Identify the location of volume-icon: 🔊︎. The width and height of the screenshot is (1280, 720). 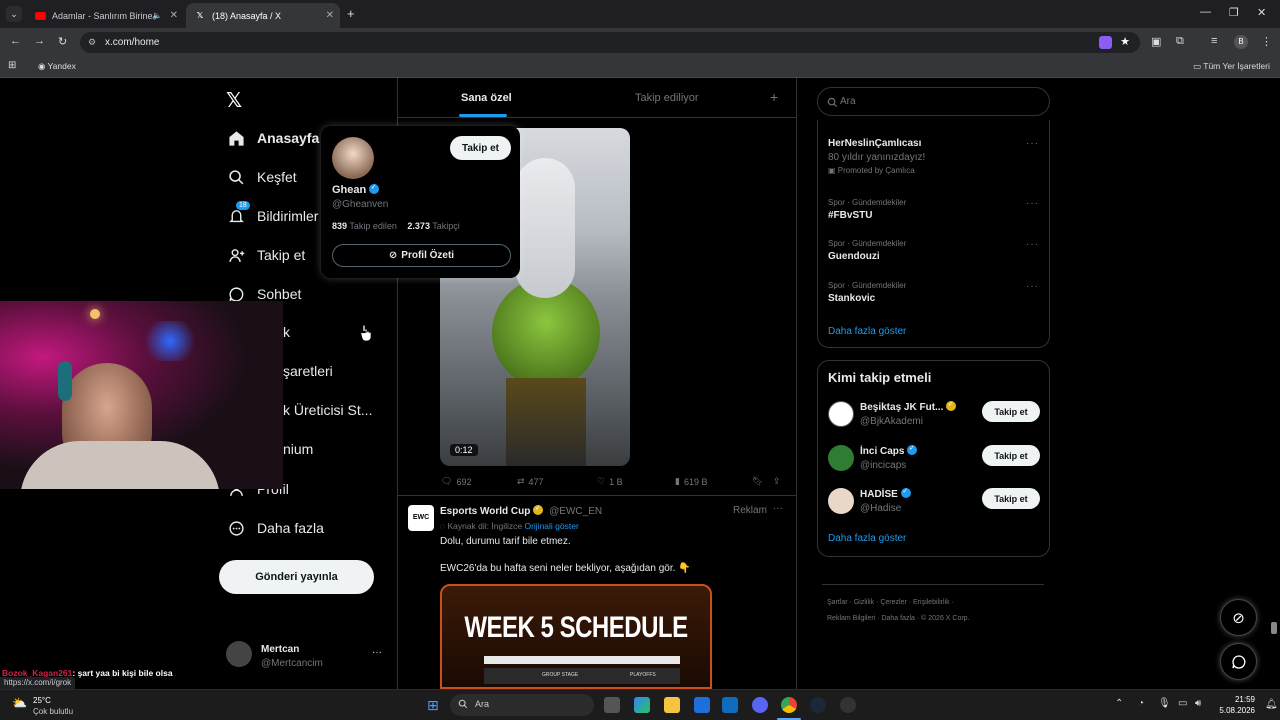
(1198, 703).